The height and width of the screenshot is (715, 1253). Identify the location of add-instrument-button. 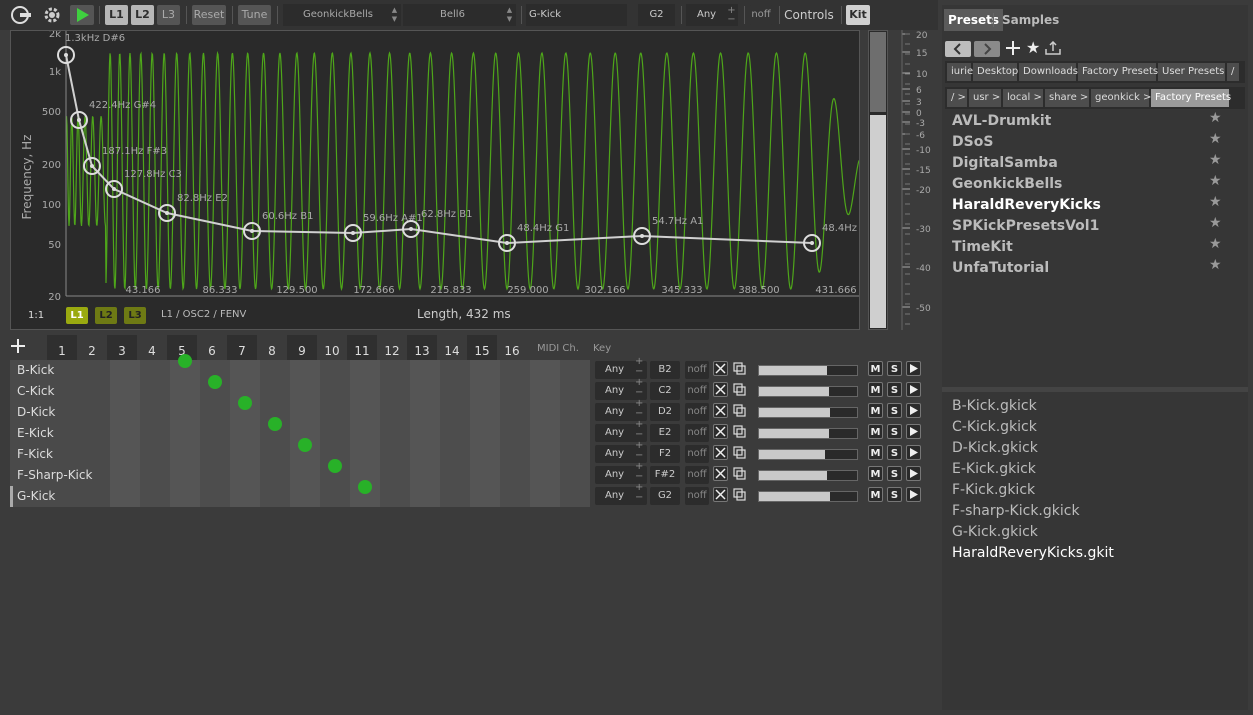
(18, 346).